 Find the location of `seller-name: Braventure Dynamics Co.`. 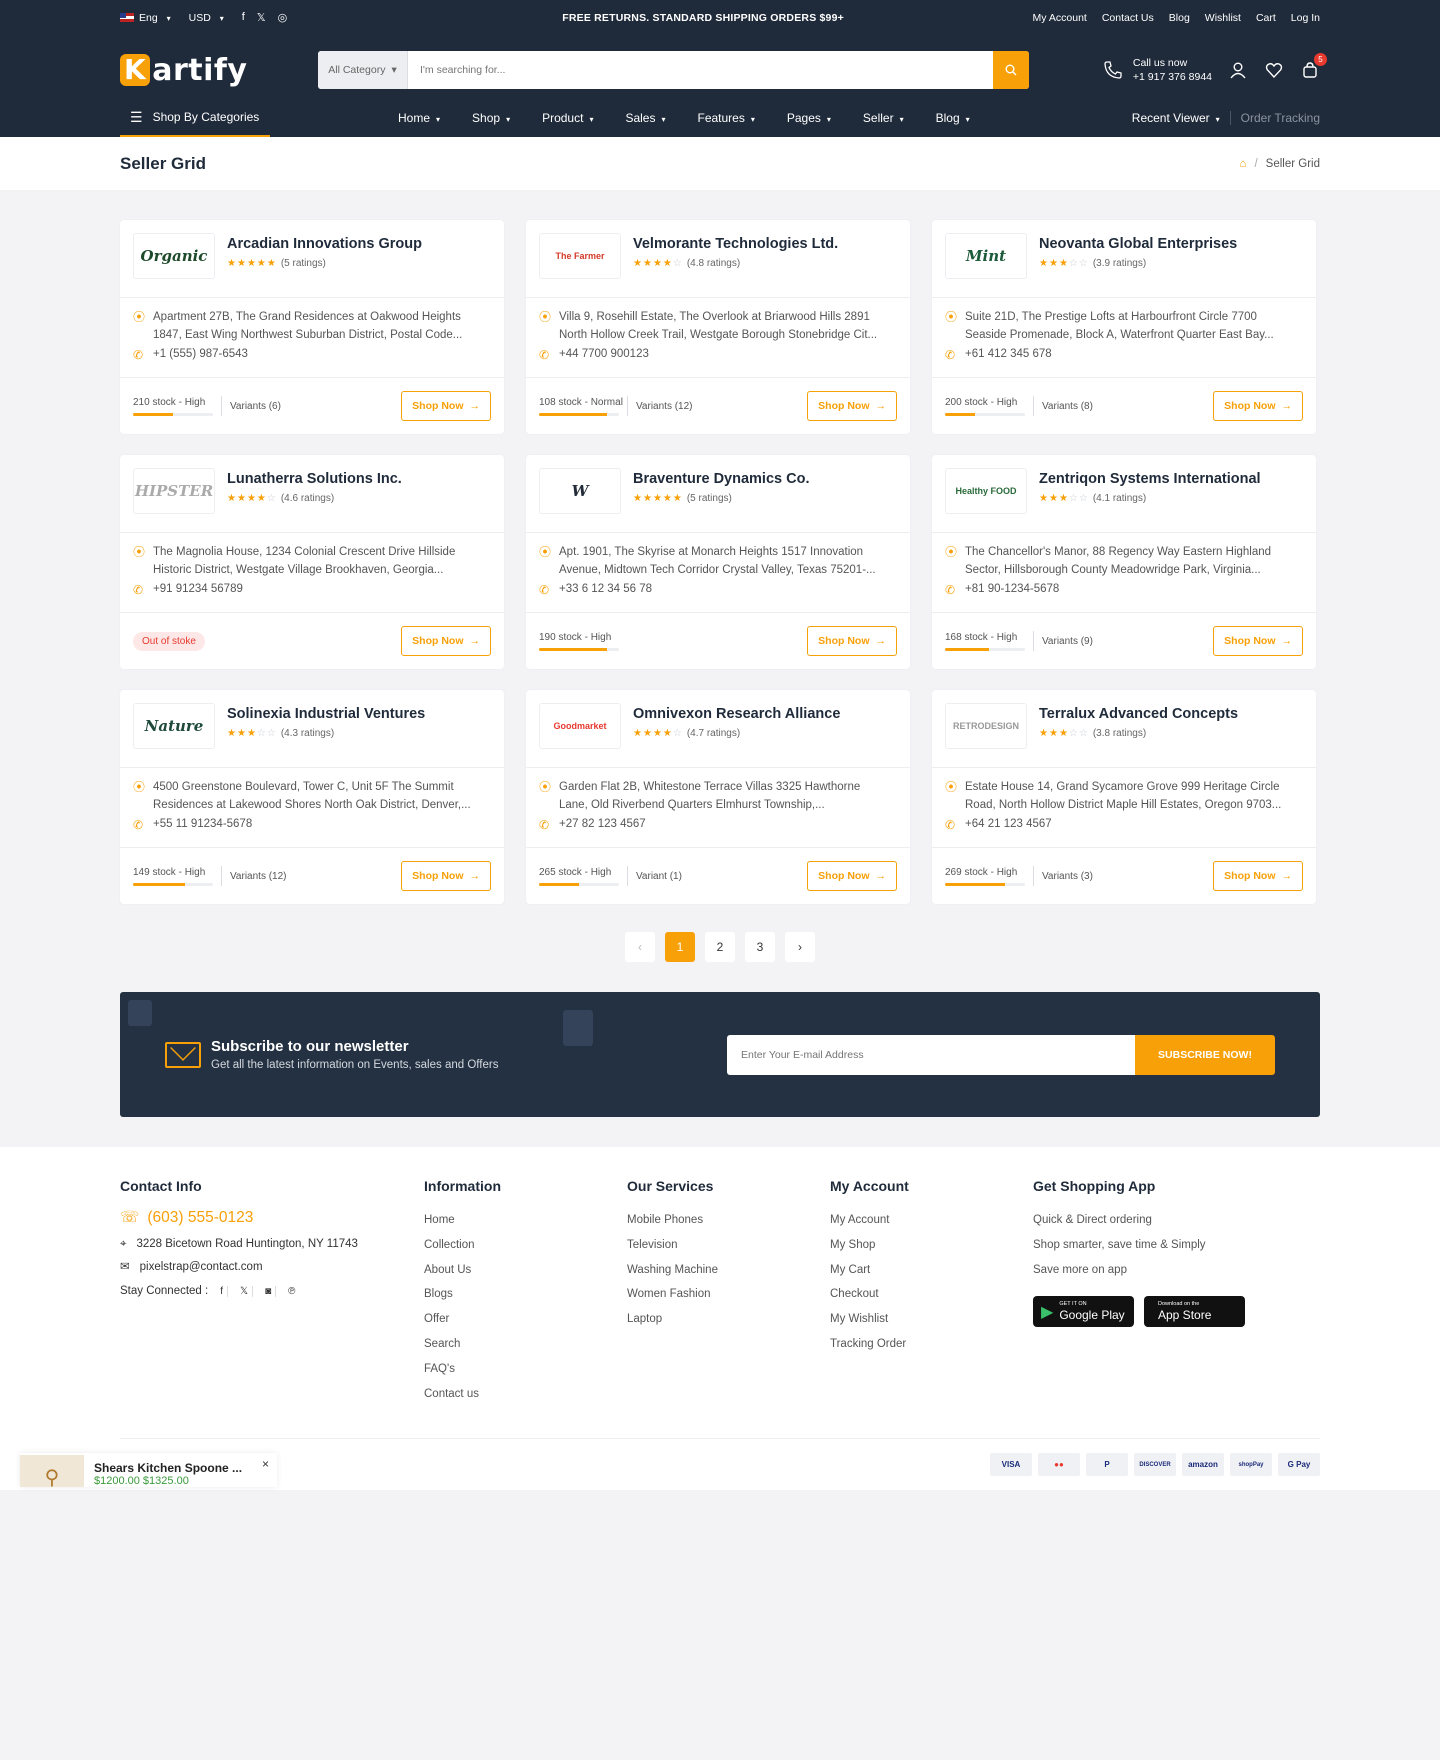

seller-name: Braventure Dynamics Co. is located at coordinates (721, 479).